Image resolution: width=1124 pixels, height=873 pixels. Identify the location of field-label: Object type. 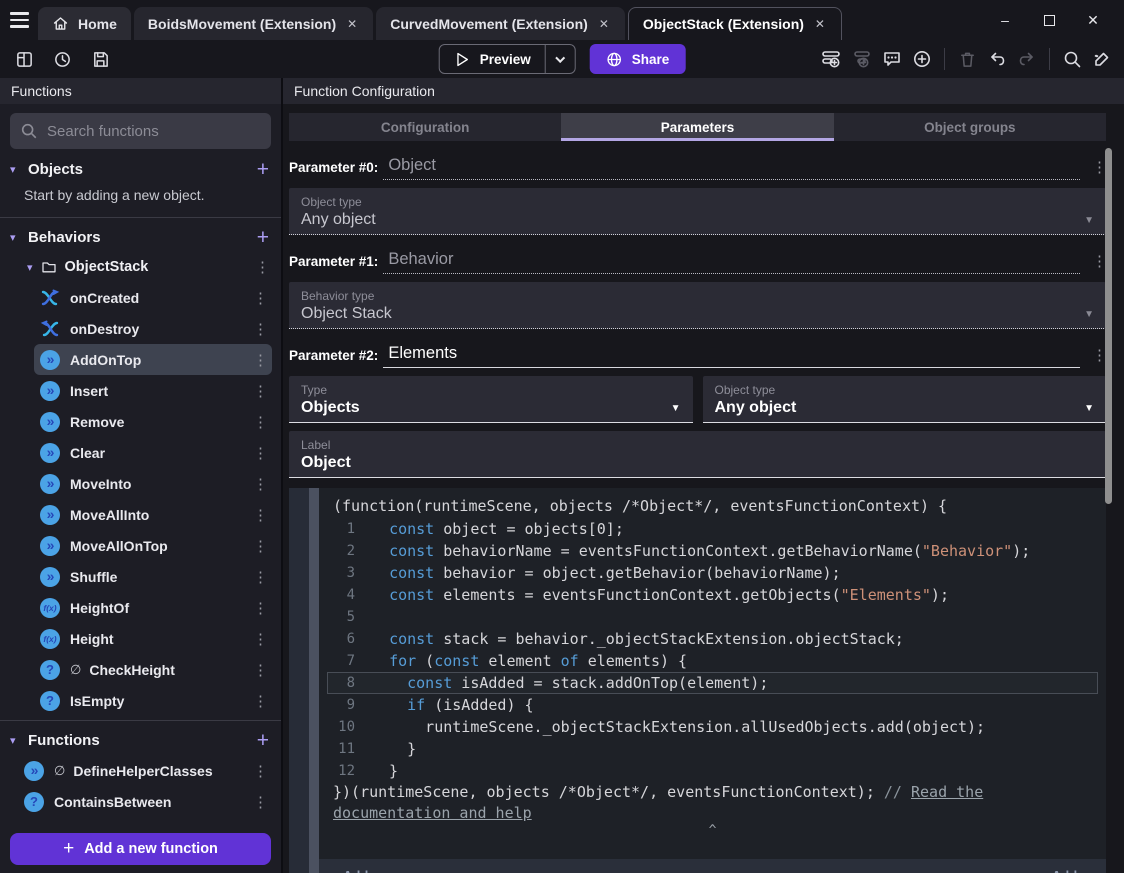
(331, 202).